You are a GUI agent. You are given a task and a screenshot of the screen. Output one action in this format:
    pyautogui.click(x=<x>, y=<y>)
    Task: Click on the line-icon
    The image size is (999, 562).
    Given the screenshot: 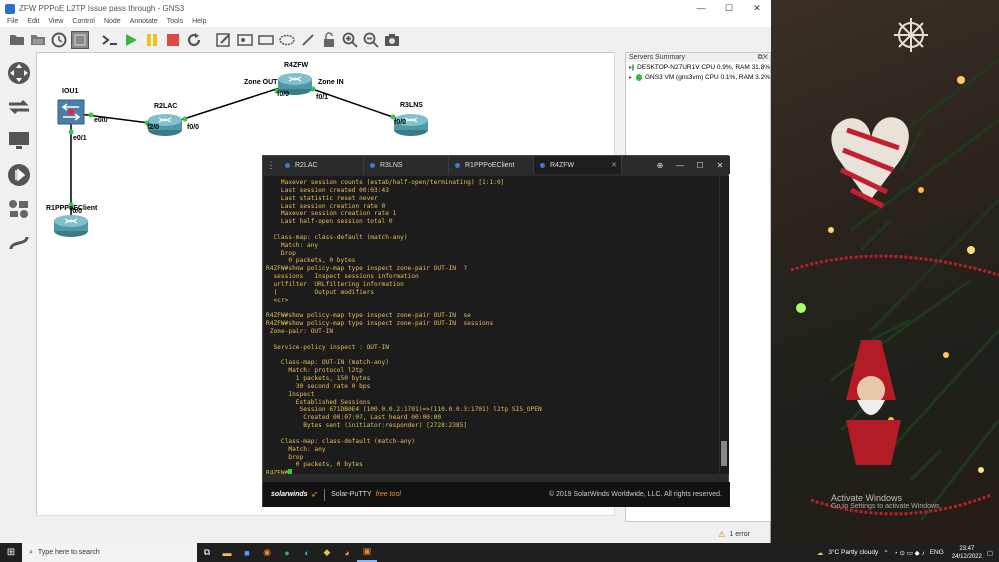 What is the action you would take?
    pyautogui.click(x=308, y=40)
    